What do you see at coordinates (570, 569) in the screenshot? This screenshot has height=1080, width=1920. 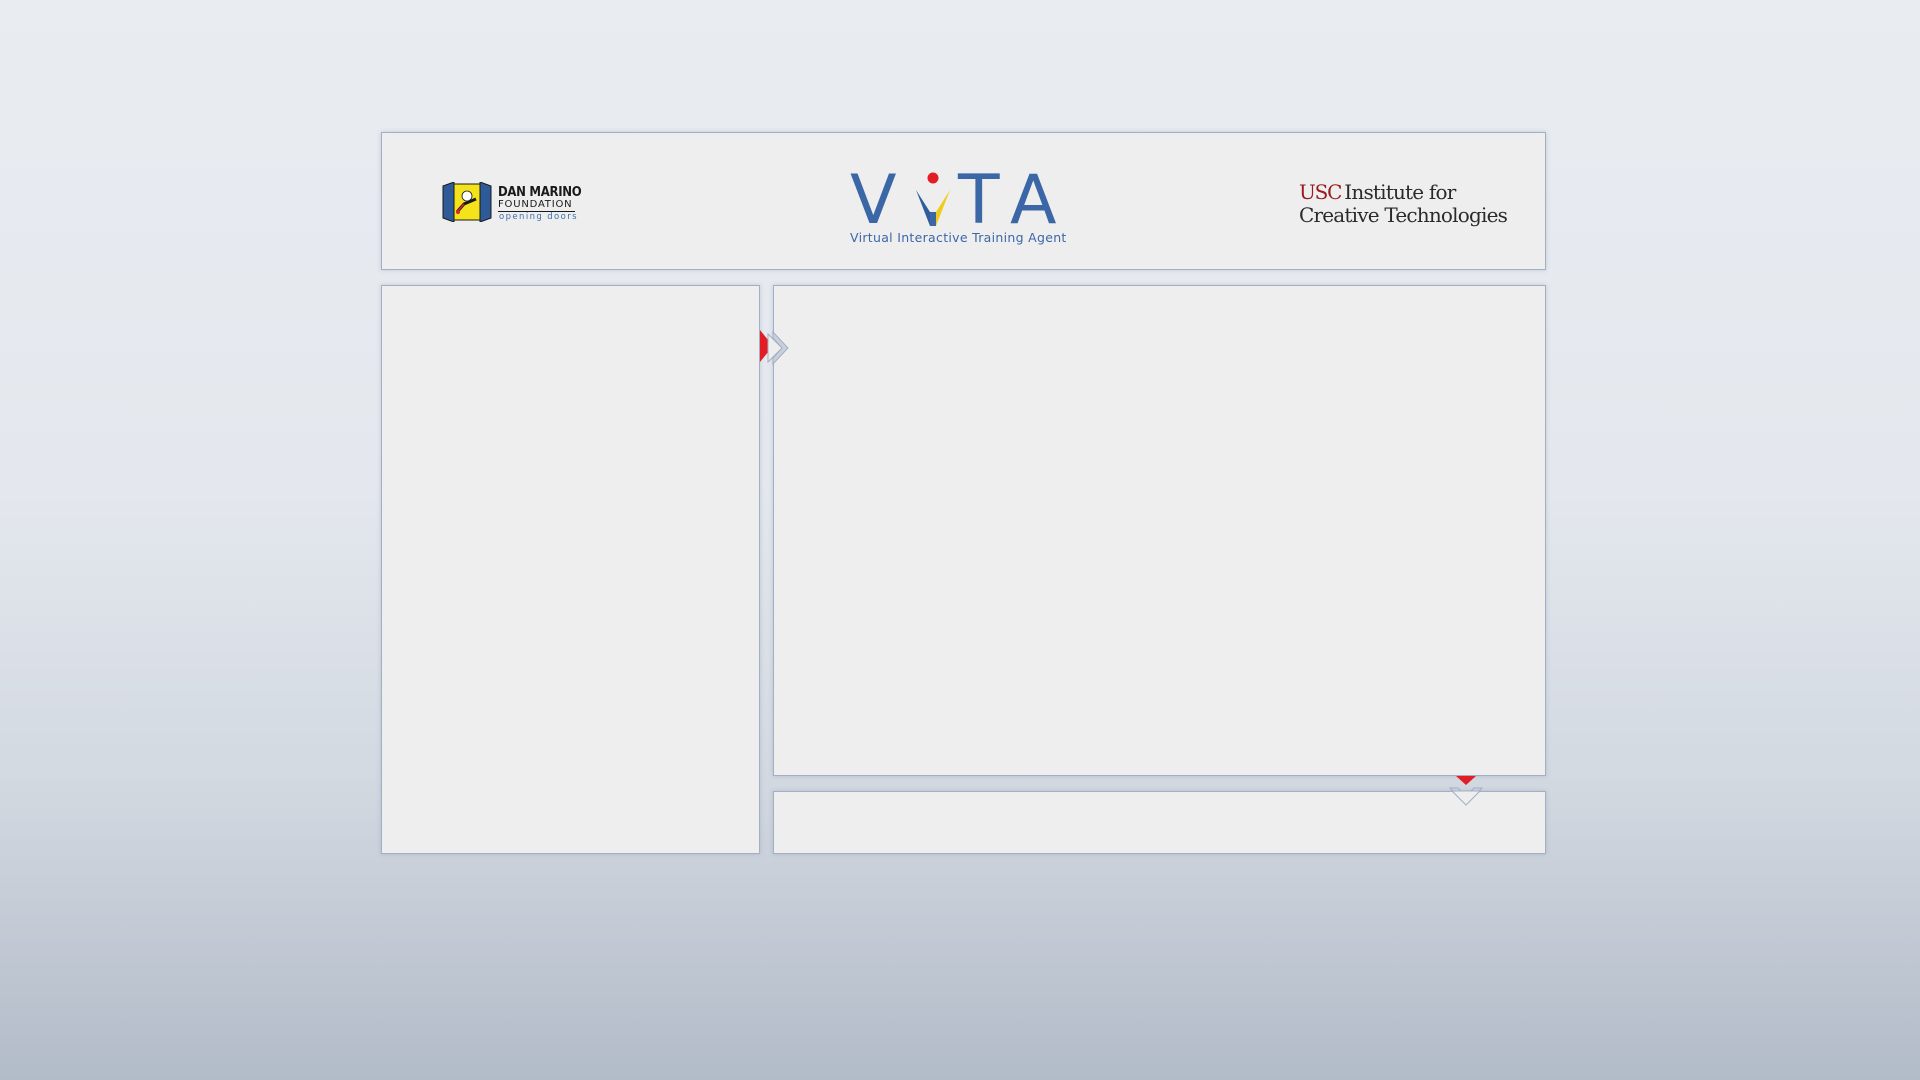 I see `left-panel` at bounding box center [570, 569].